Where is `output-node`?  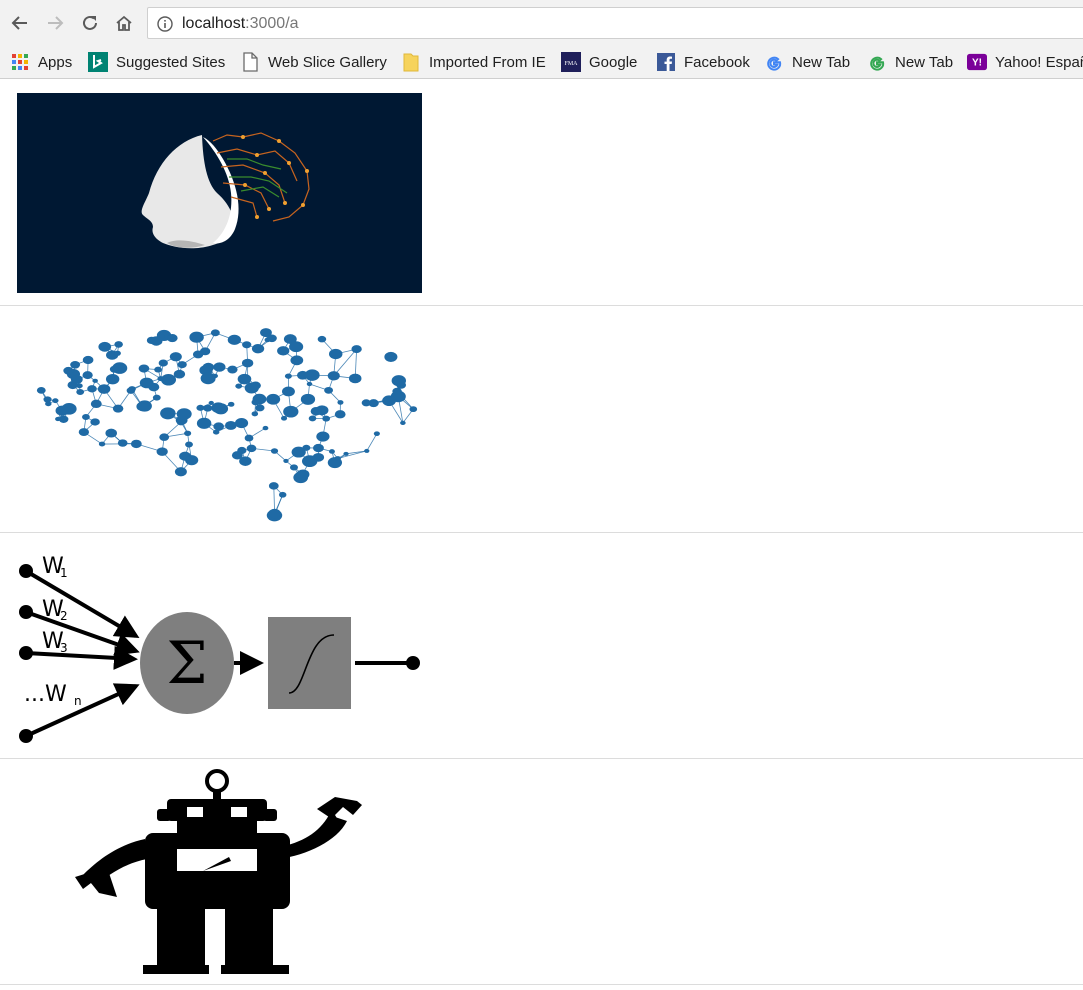 output-node is located at coordinates (413, 663).